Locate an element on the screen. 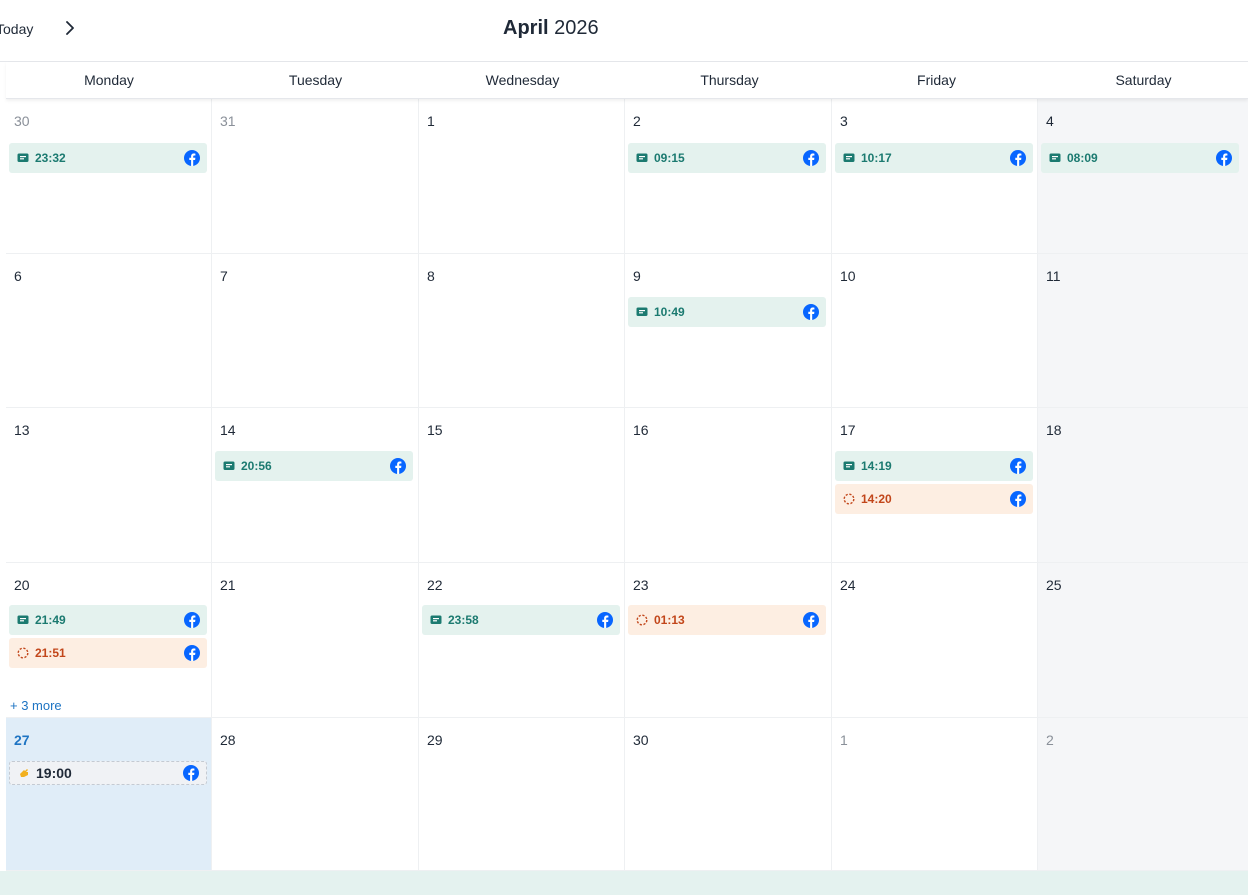 This screenshot has height=895, width=1248. hand-pointing-icon is located at coordinates (24, 773).